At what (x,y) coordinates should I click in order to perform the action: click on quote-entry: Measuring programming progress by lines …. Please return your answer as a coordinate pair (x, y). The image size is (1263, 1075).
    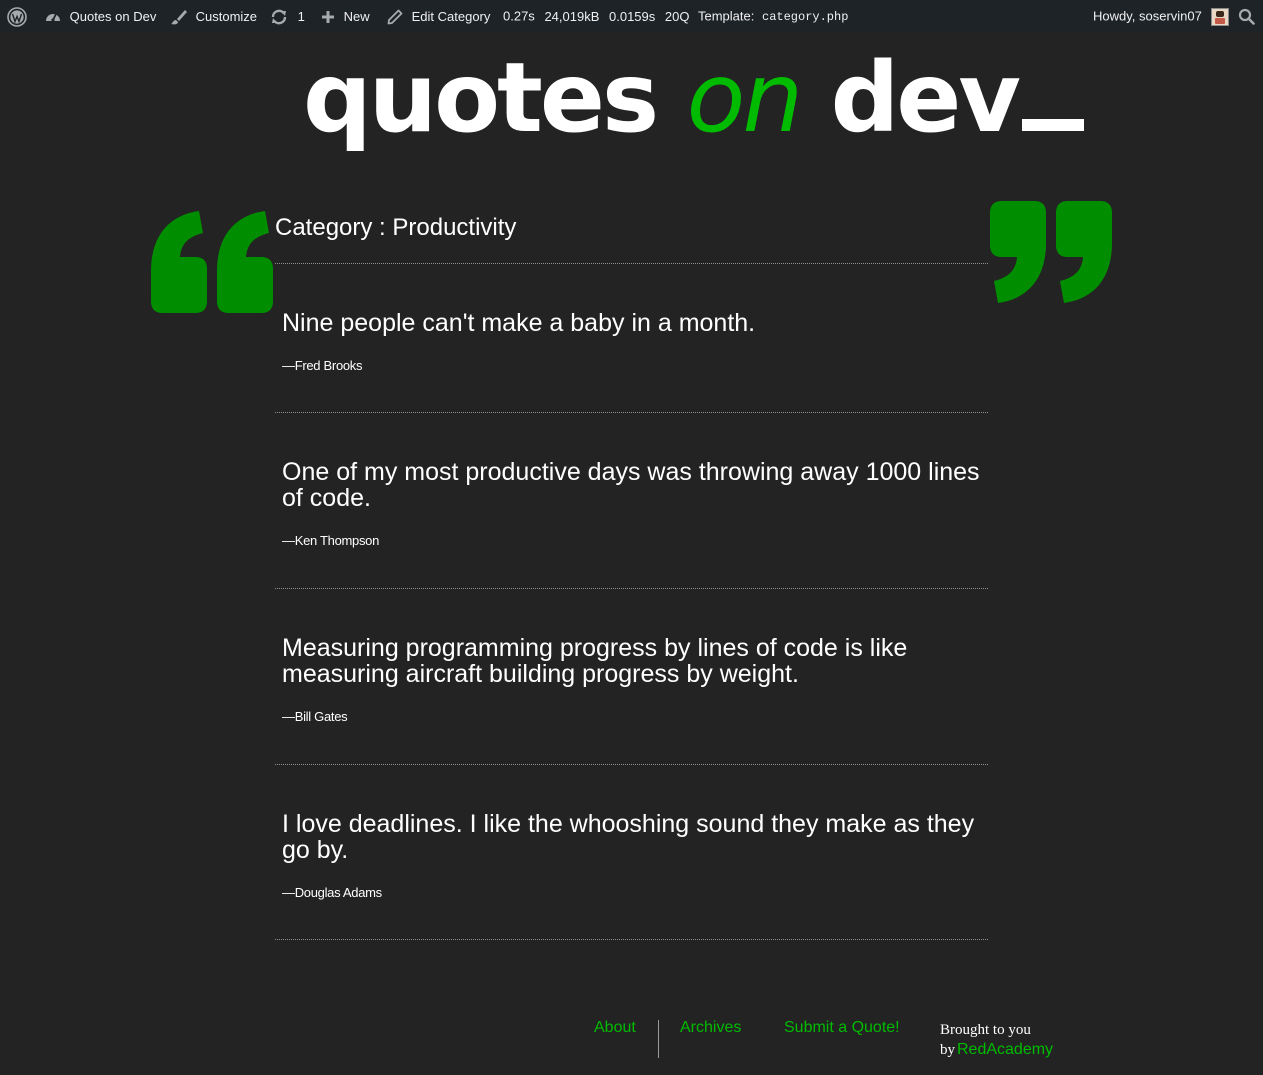
    Looking at the image, I should click on (631, 677).